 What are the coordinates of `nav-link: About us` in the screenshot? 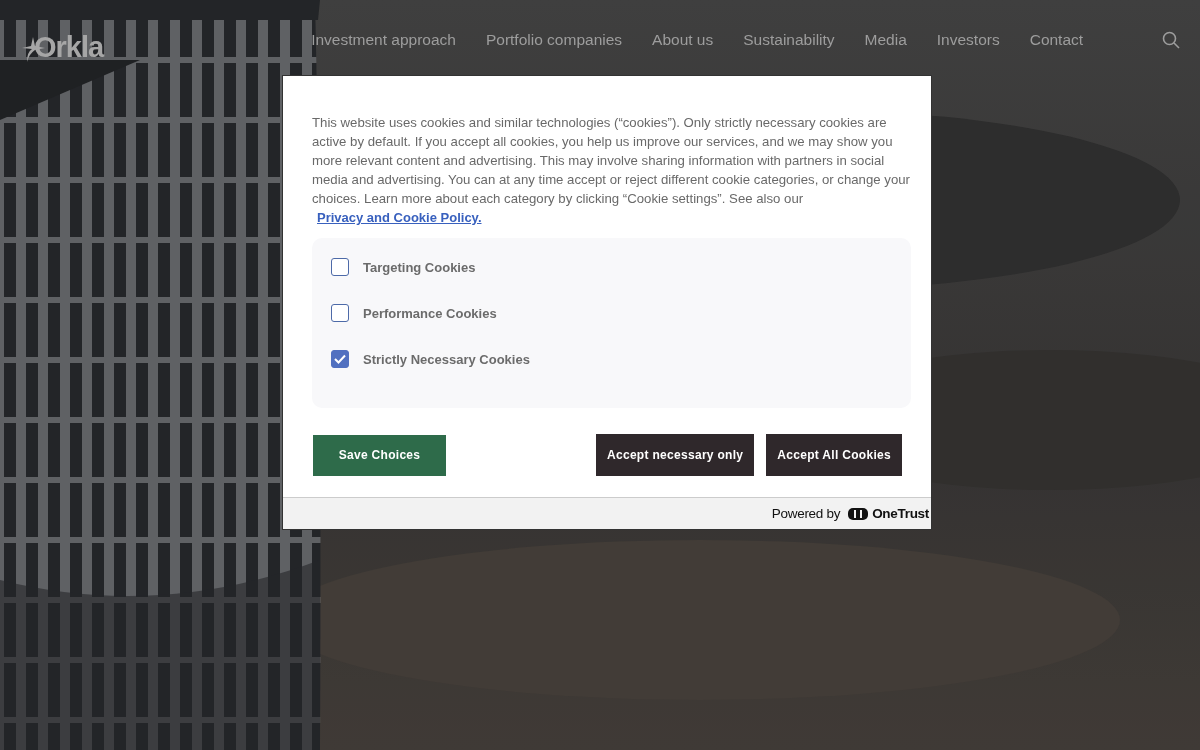 It's located at (683, 40).